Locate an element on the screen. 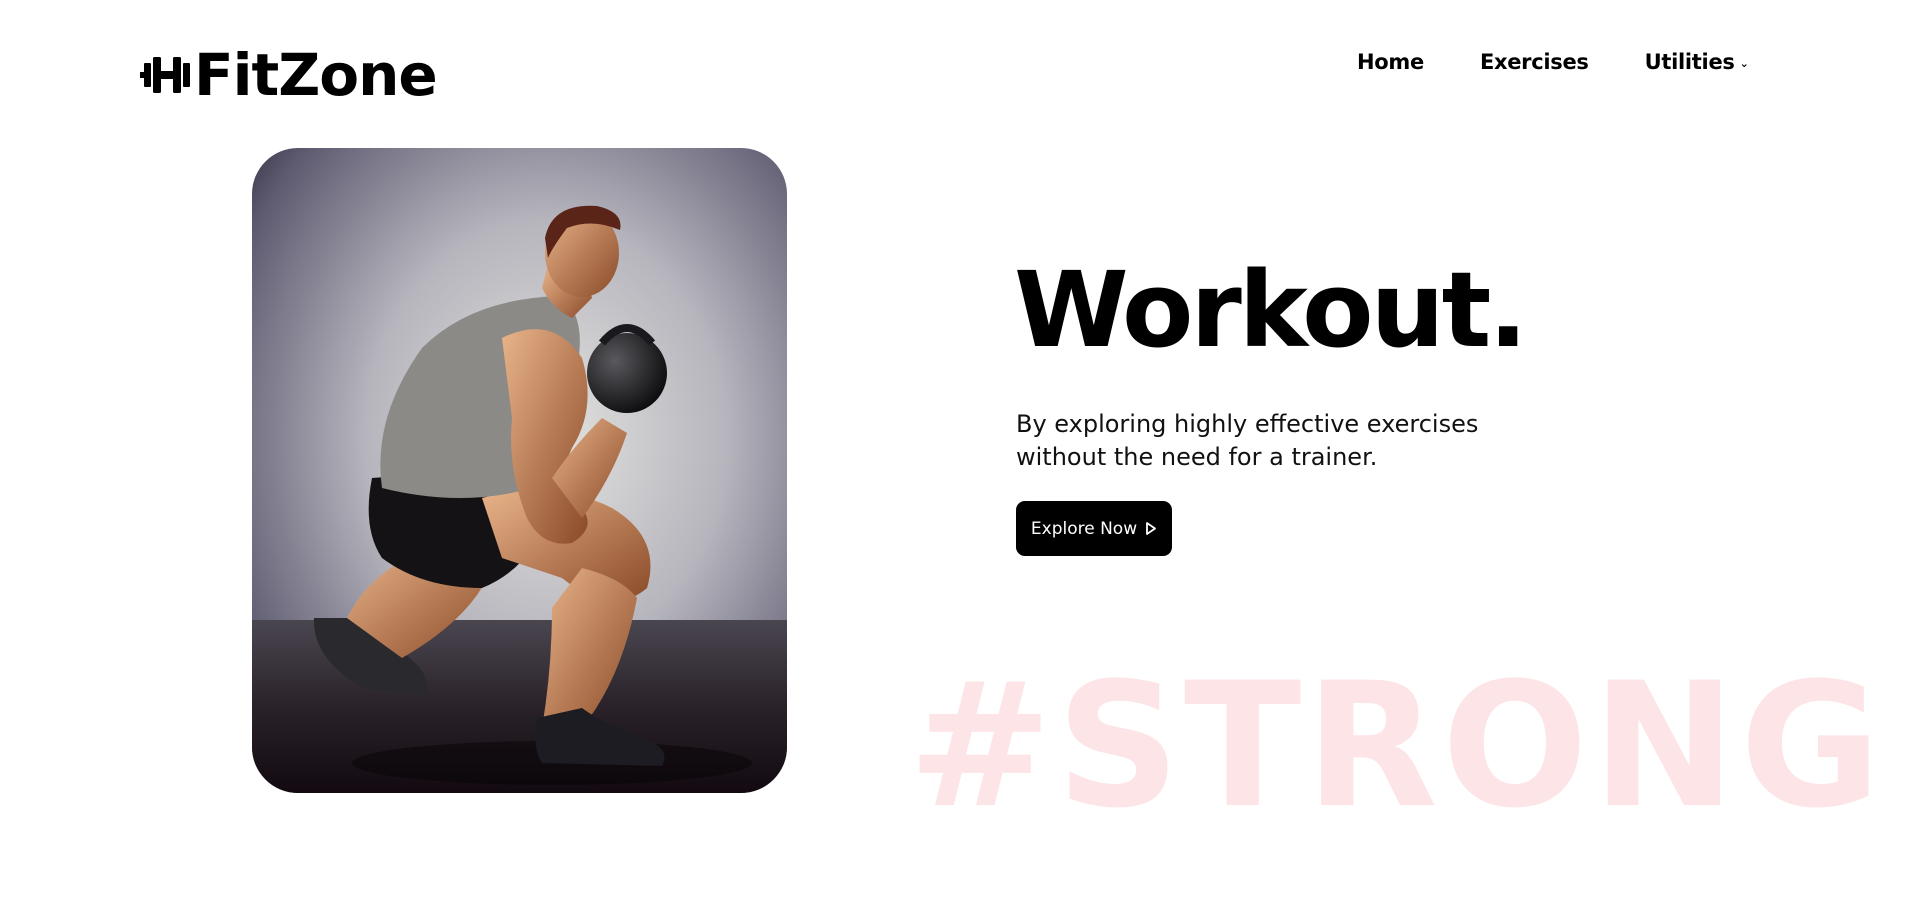 Image resolution: width=1920 pixels, height=903 pixels. nav-exercises-label: Exercises is located at coordinates (1534, 62).